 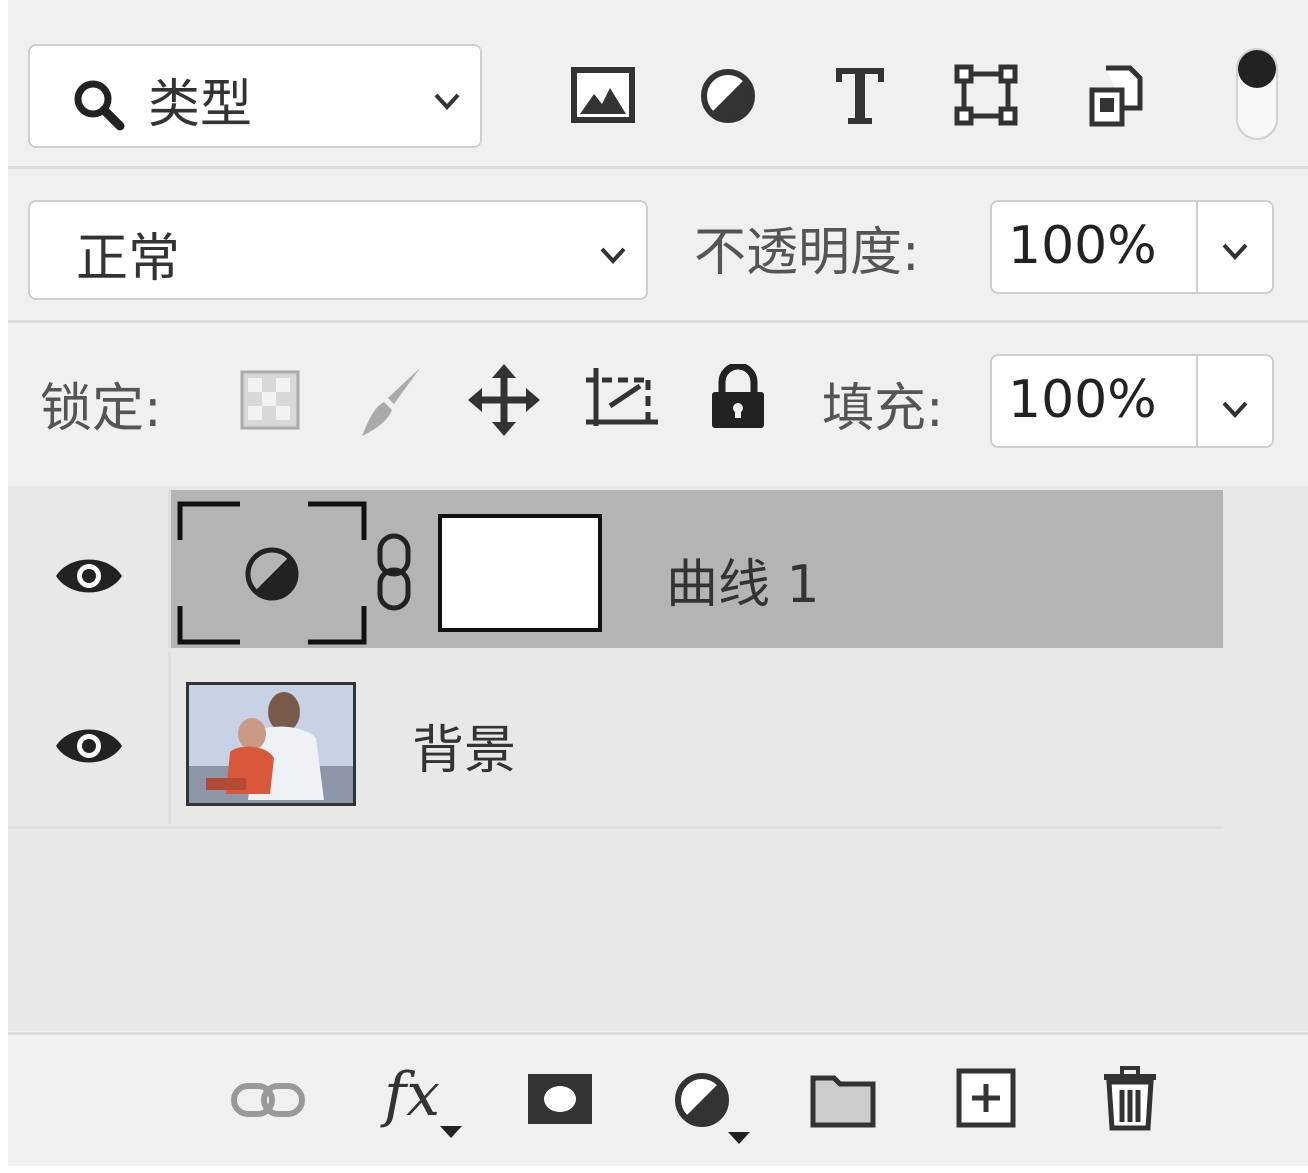 What do you see at coordinates (1265, 758) in the screenshot?
I see `layers-scrollbar` at bounding box center [1265, 758].